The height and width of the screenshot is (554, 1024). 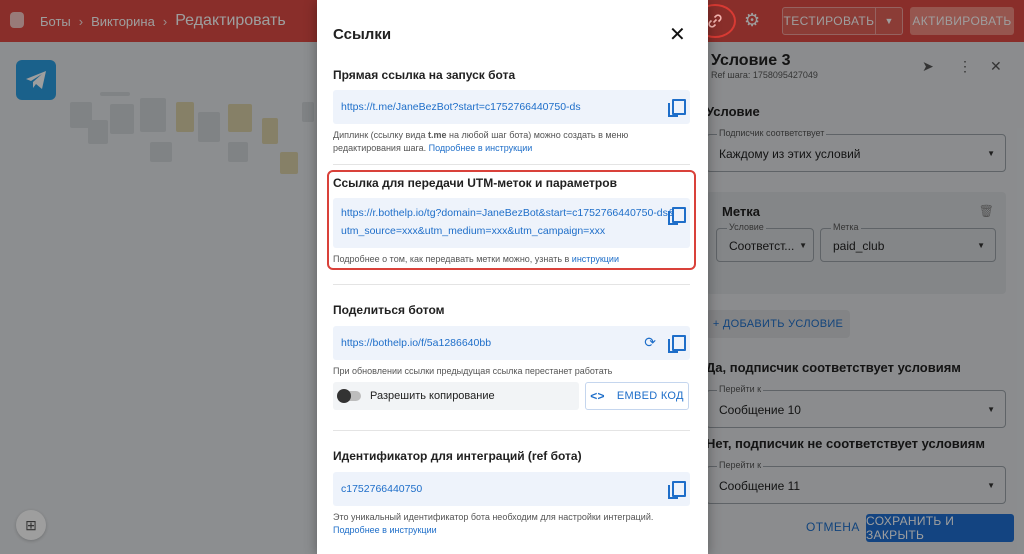 I want to click on code-icon: <>, so click(x=597, y=396).